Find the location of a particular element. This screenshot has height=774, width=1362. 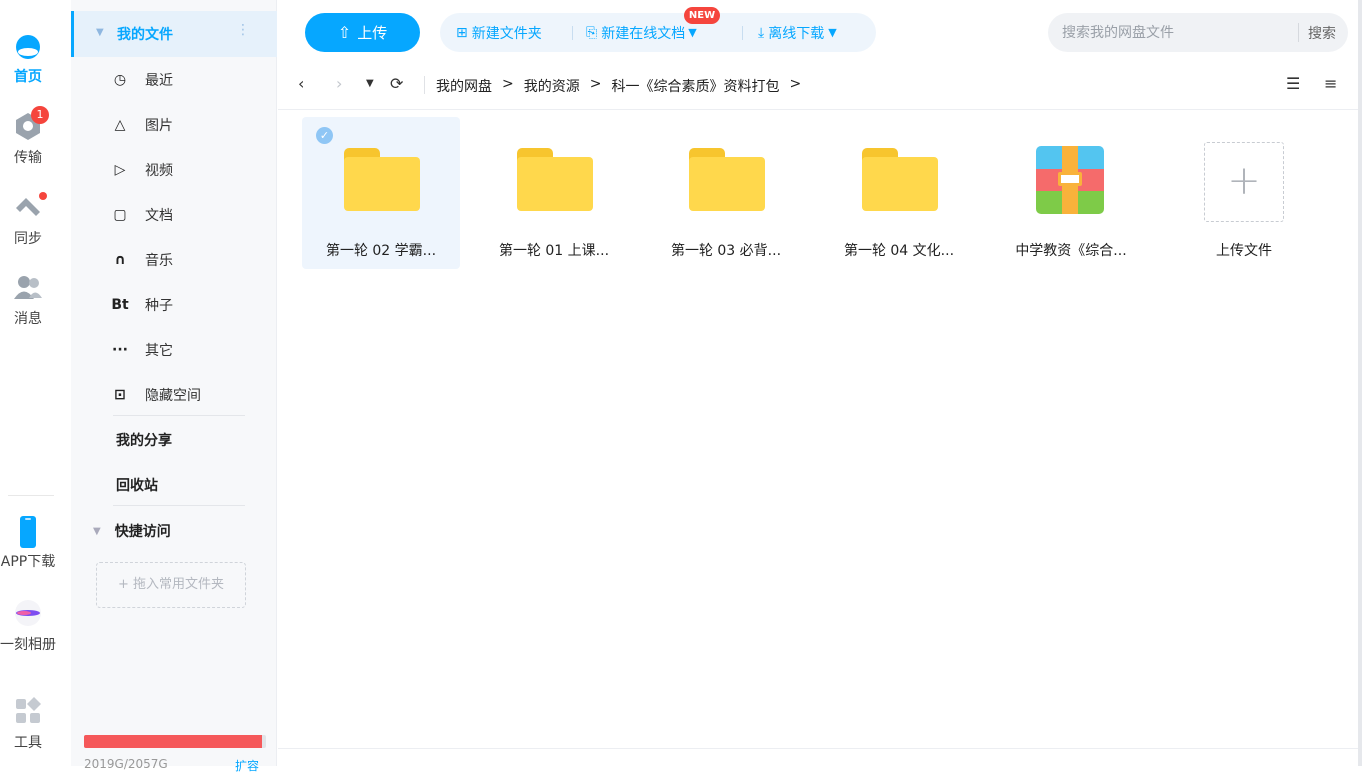

quick-access-drop-zone: + 拖入常用文件夹 is located at coordinates (171, 585).